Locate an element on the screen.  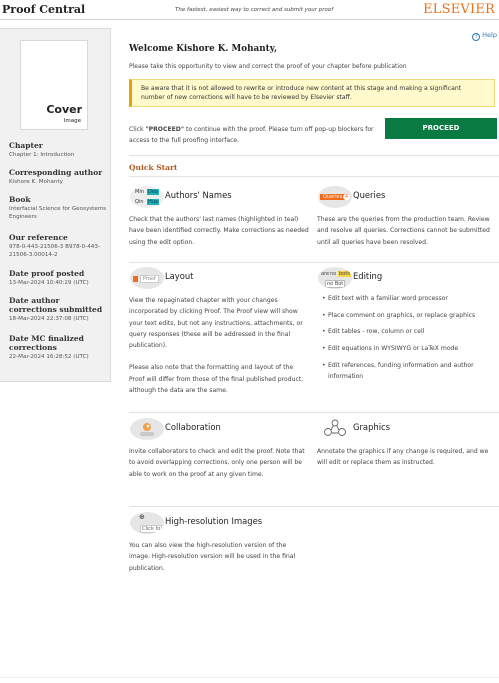
proof-posted-label: Date proof posted is located at coordinates (47, 273).